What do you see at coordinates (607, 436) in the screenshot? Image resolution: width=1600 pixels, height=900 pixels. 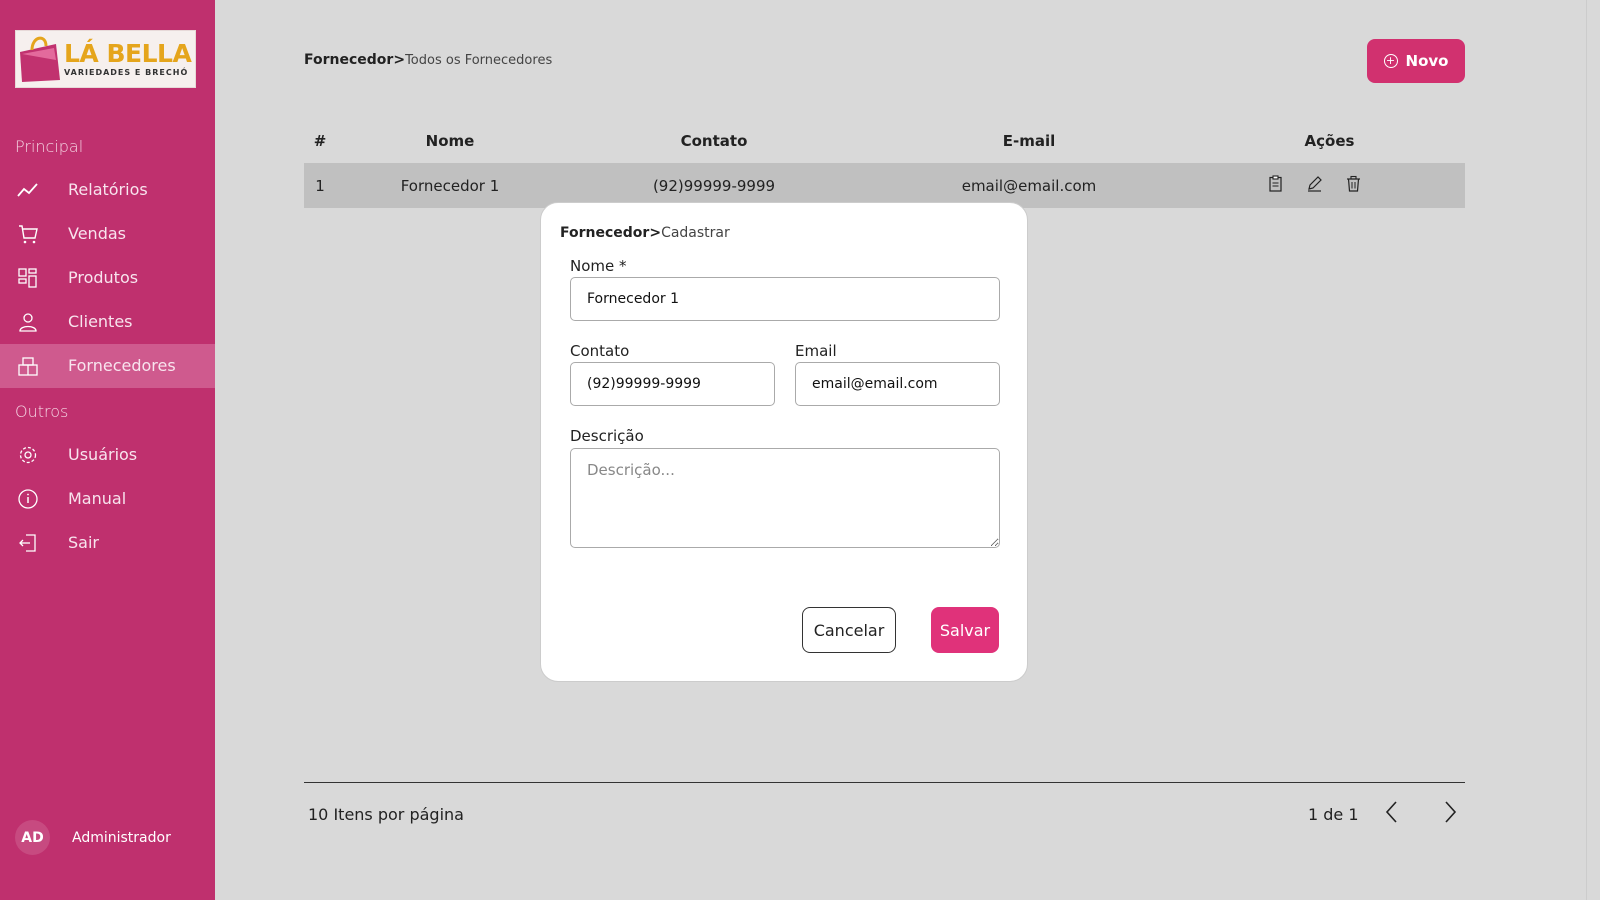 I see `descricao-label: Descrição` at bounding box center [607, 436].